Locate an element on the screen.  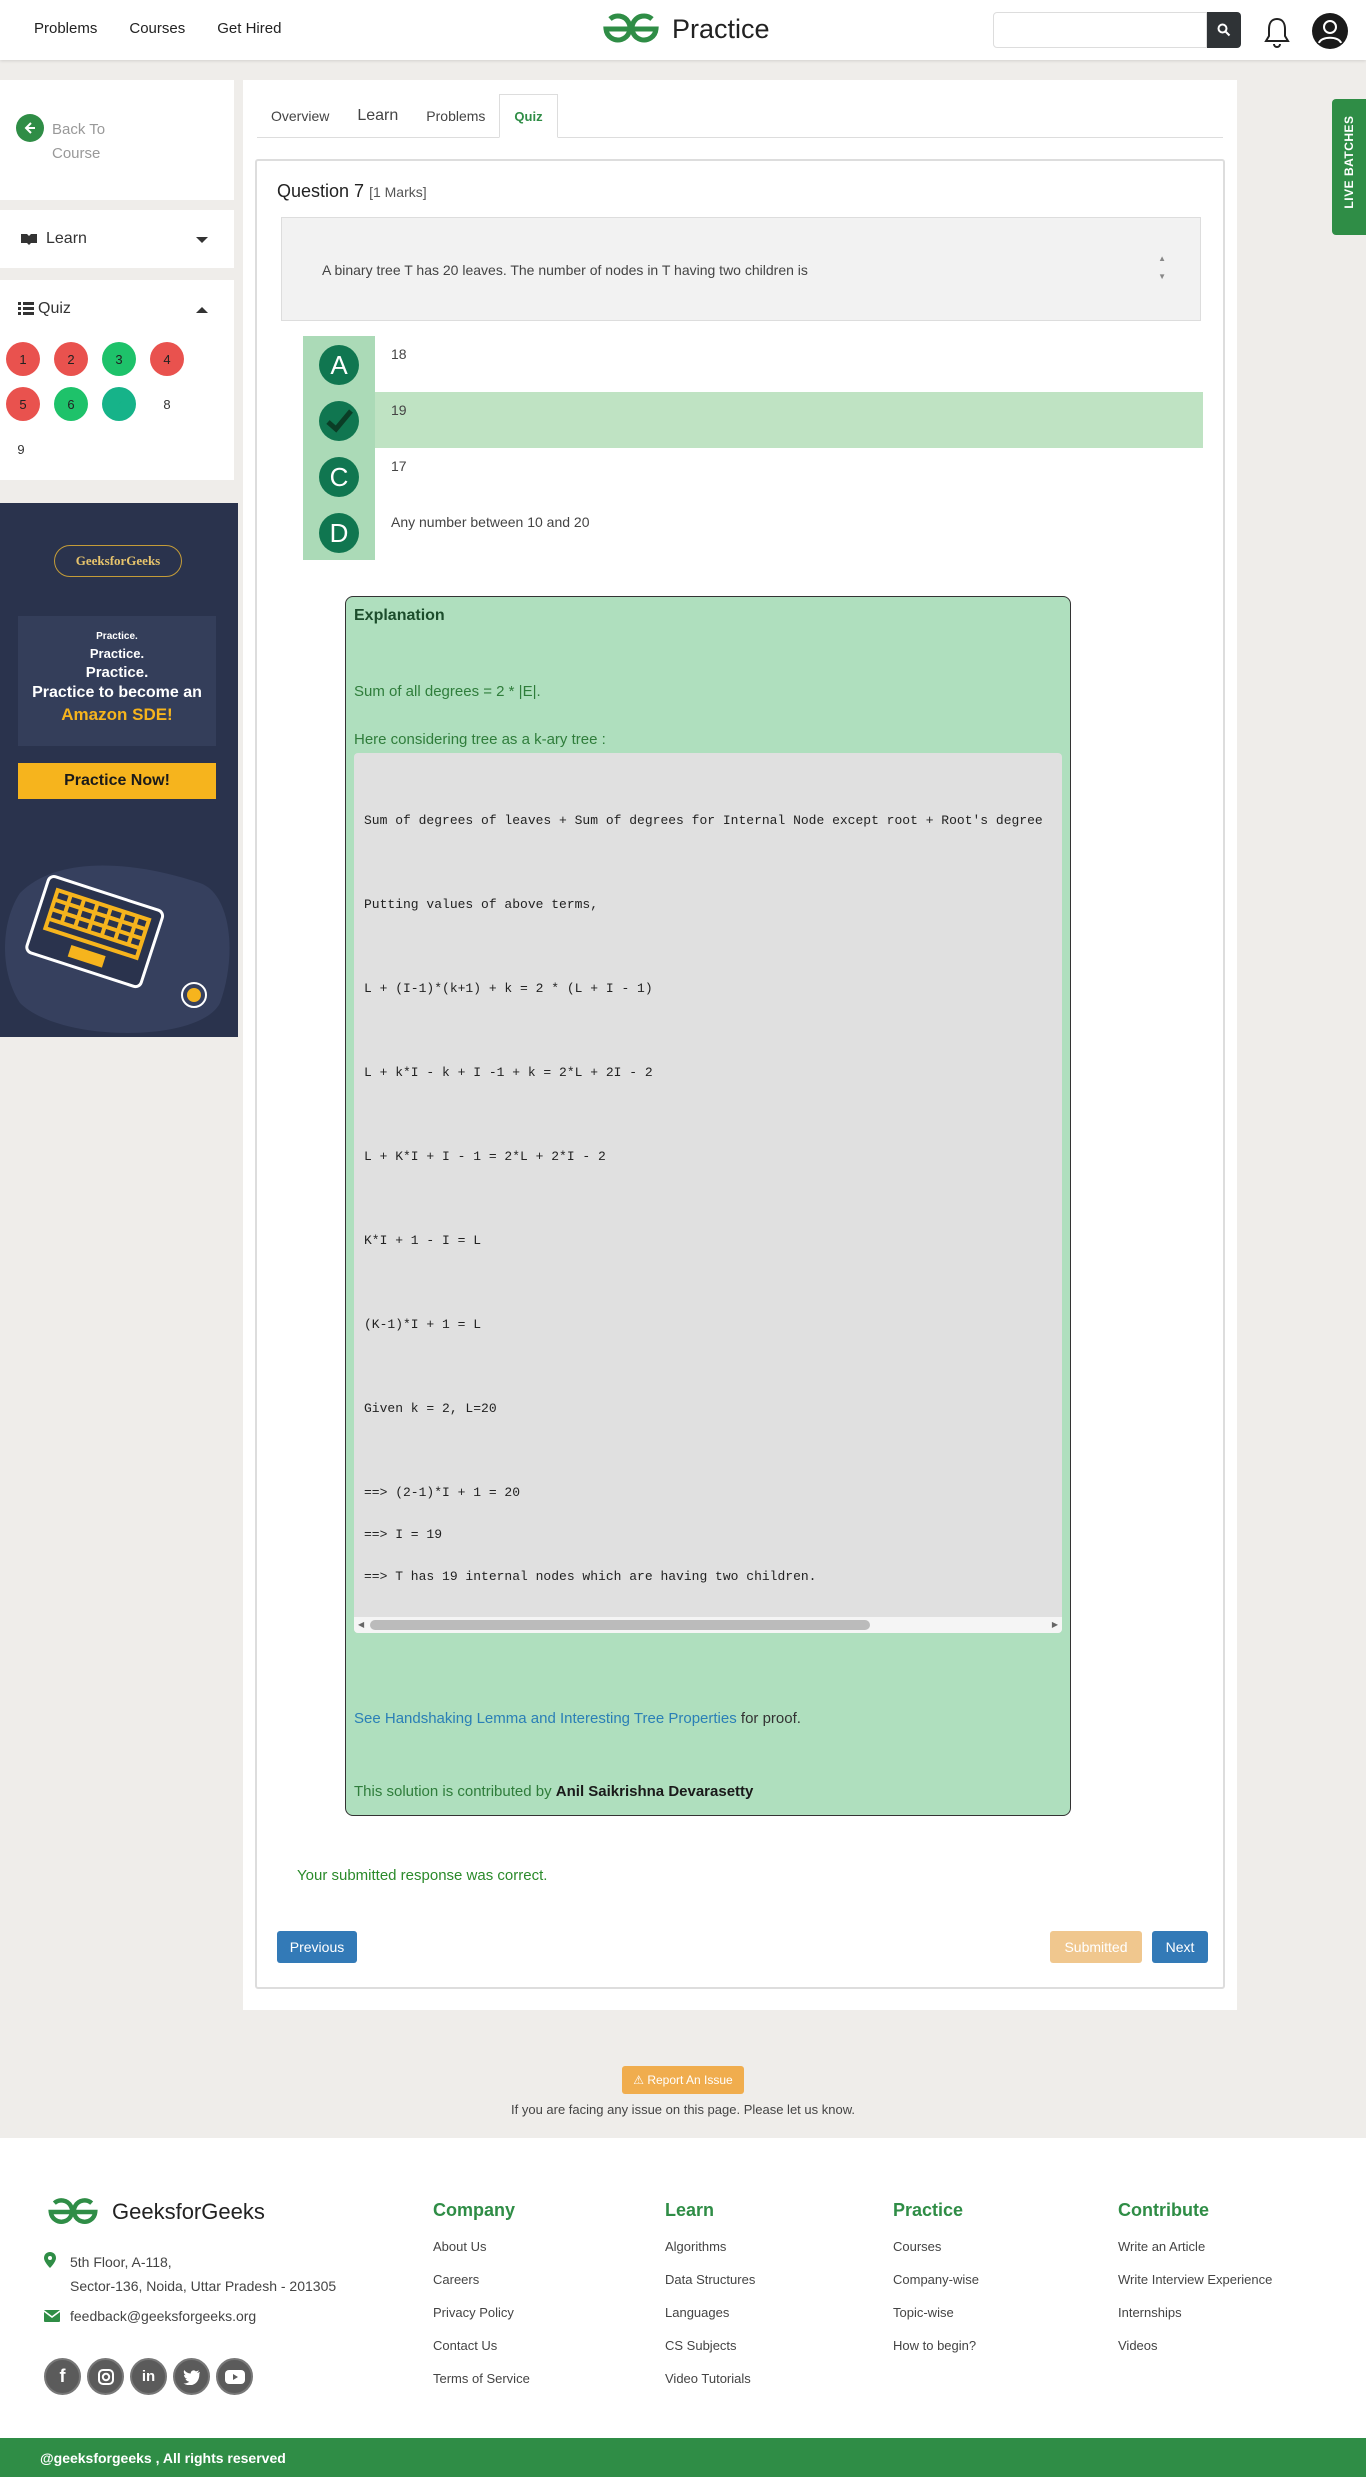
question-number-2: 2 is located at coordinates (71, 359).